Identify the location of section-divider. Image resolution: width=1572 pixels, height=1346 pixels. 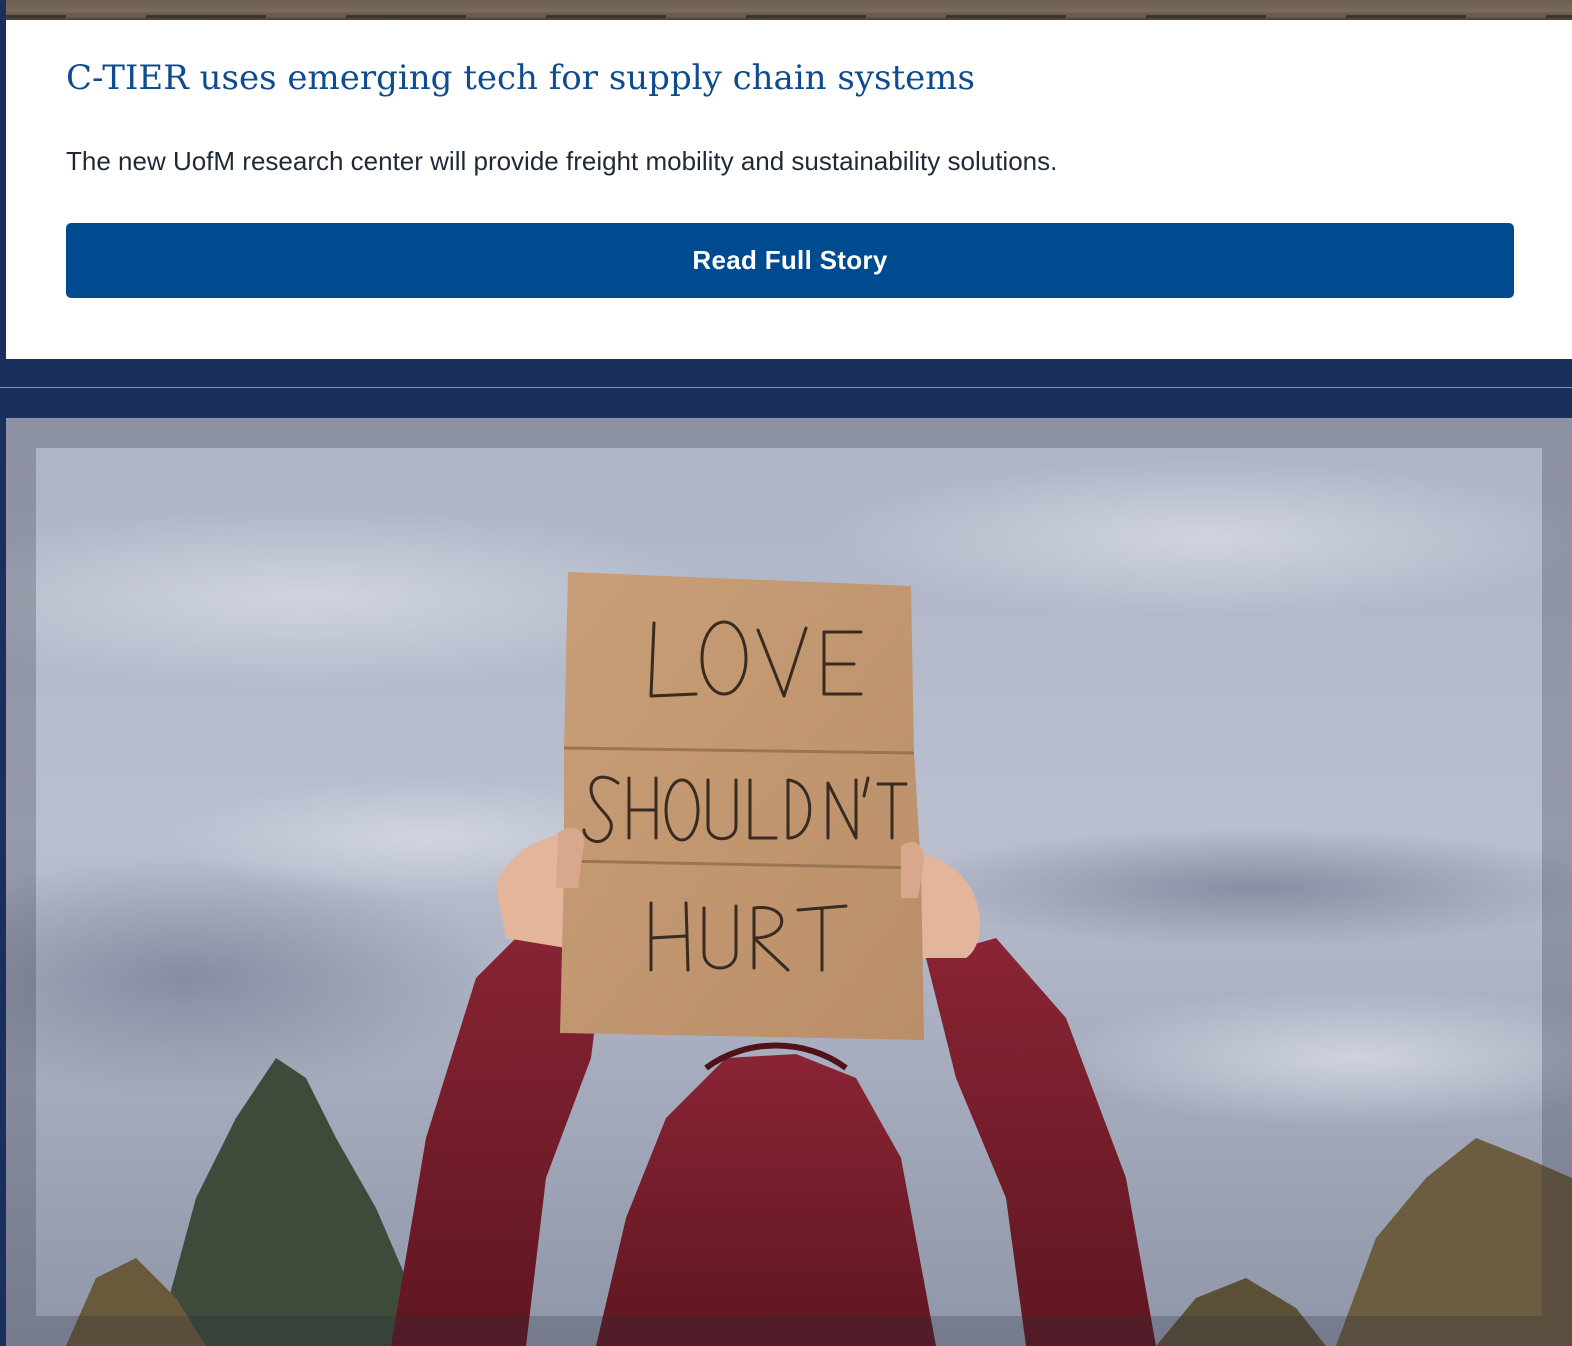
(786, 387).